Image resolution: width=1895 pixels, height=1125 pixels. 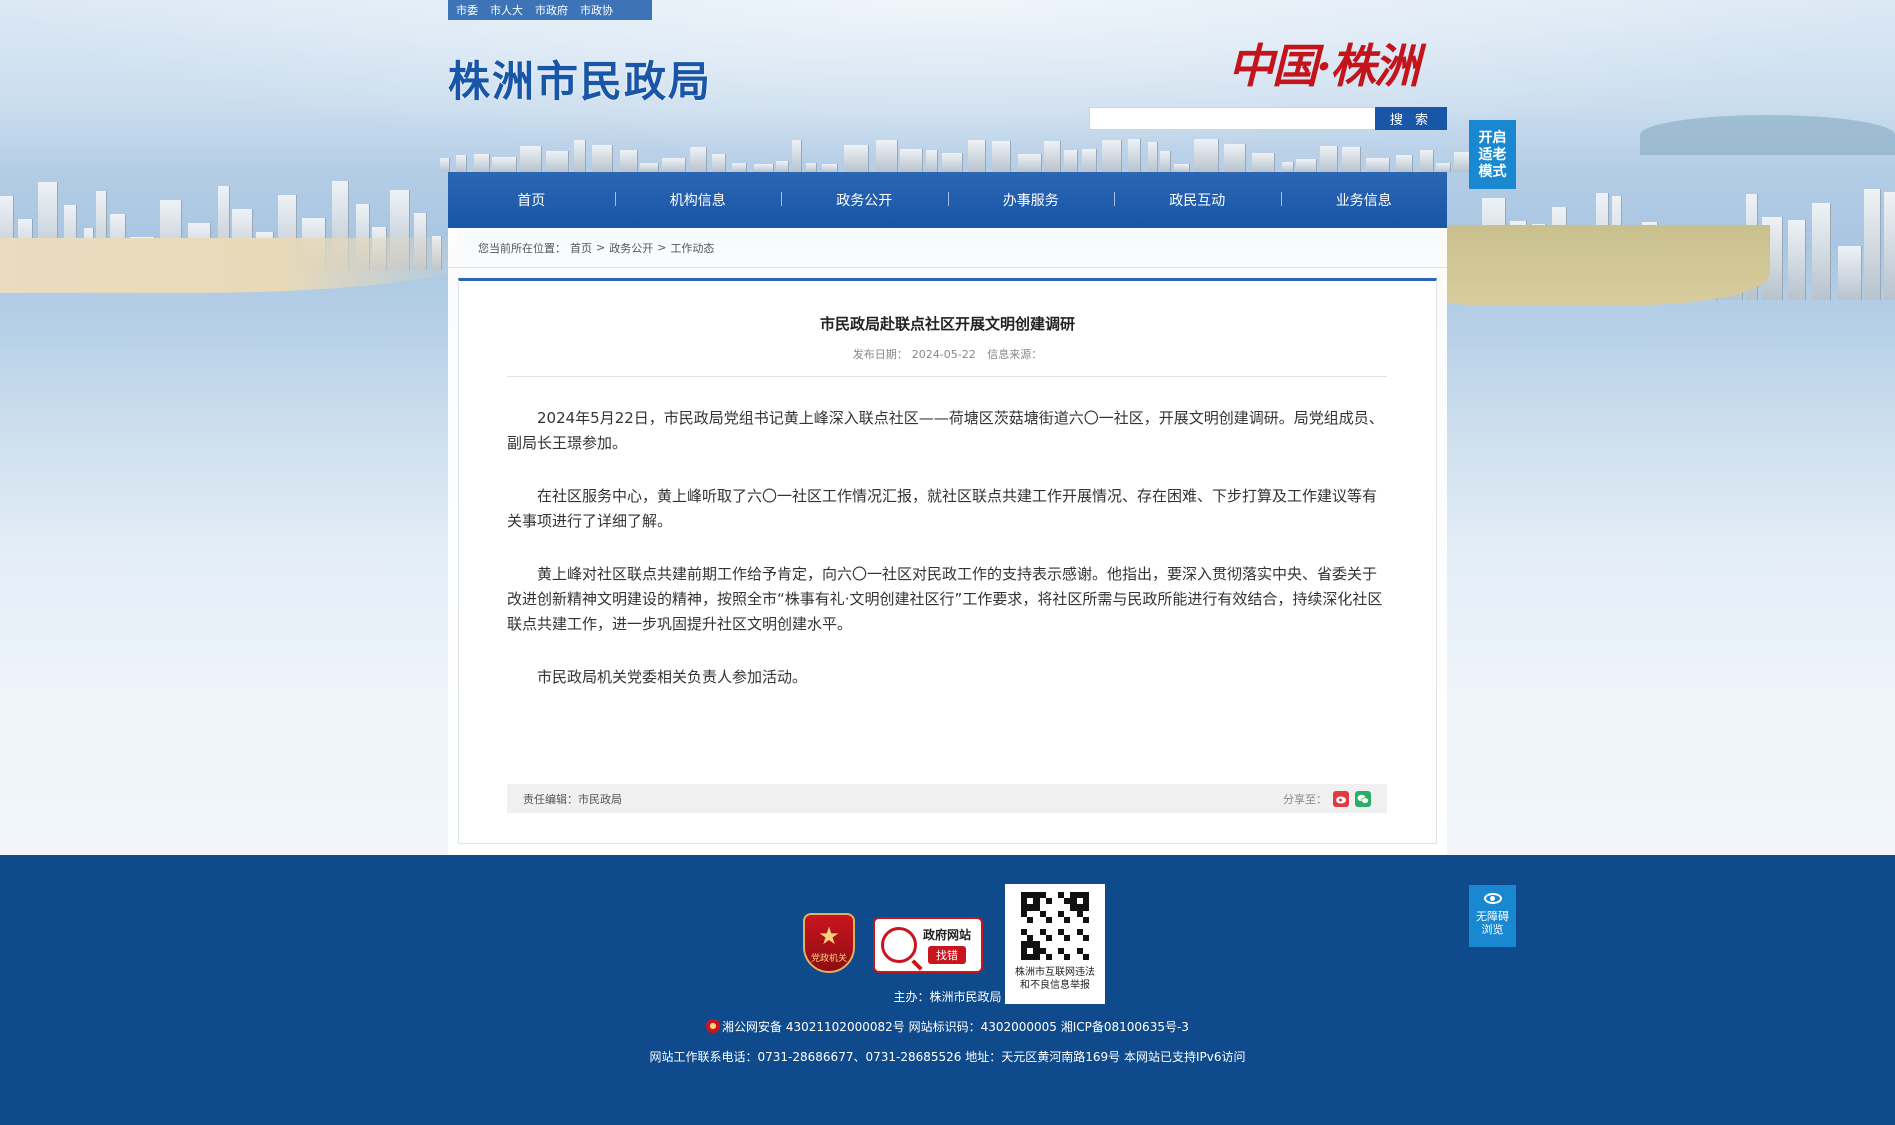 What do you see at coordinates (1233, 118) in the screenshot?
I see `search-input` at bounding box center [1233, 118].